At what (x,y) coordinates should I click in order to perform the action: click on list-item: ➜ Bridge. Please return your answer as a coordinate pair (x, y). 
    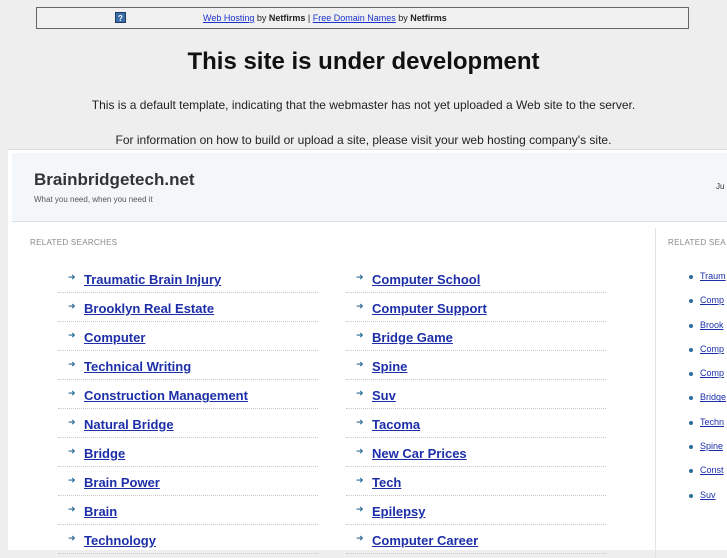
    Looking at the image, I should click on (188, 452).